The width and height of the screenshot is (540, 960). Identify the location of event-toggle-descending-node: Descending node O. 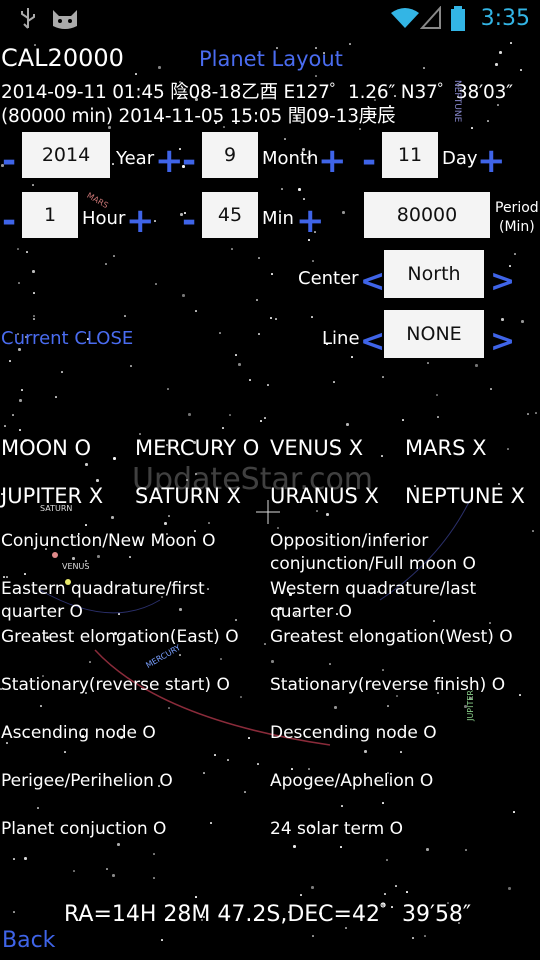
(401, 733).